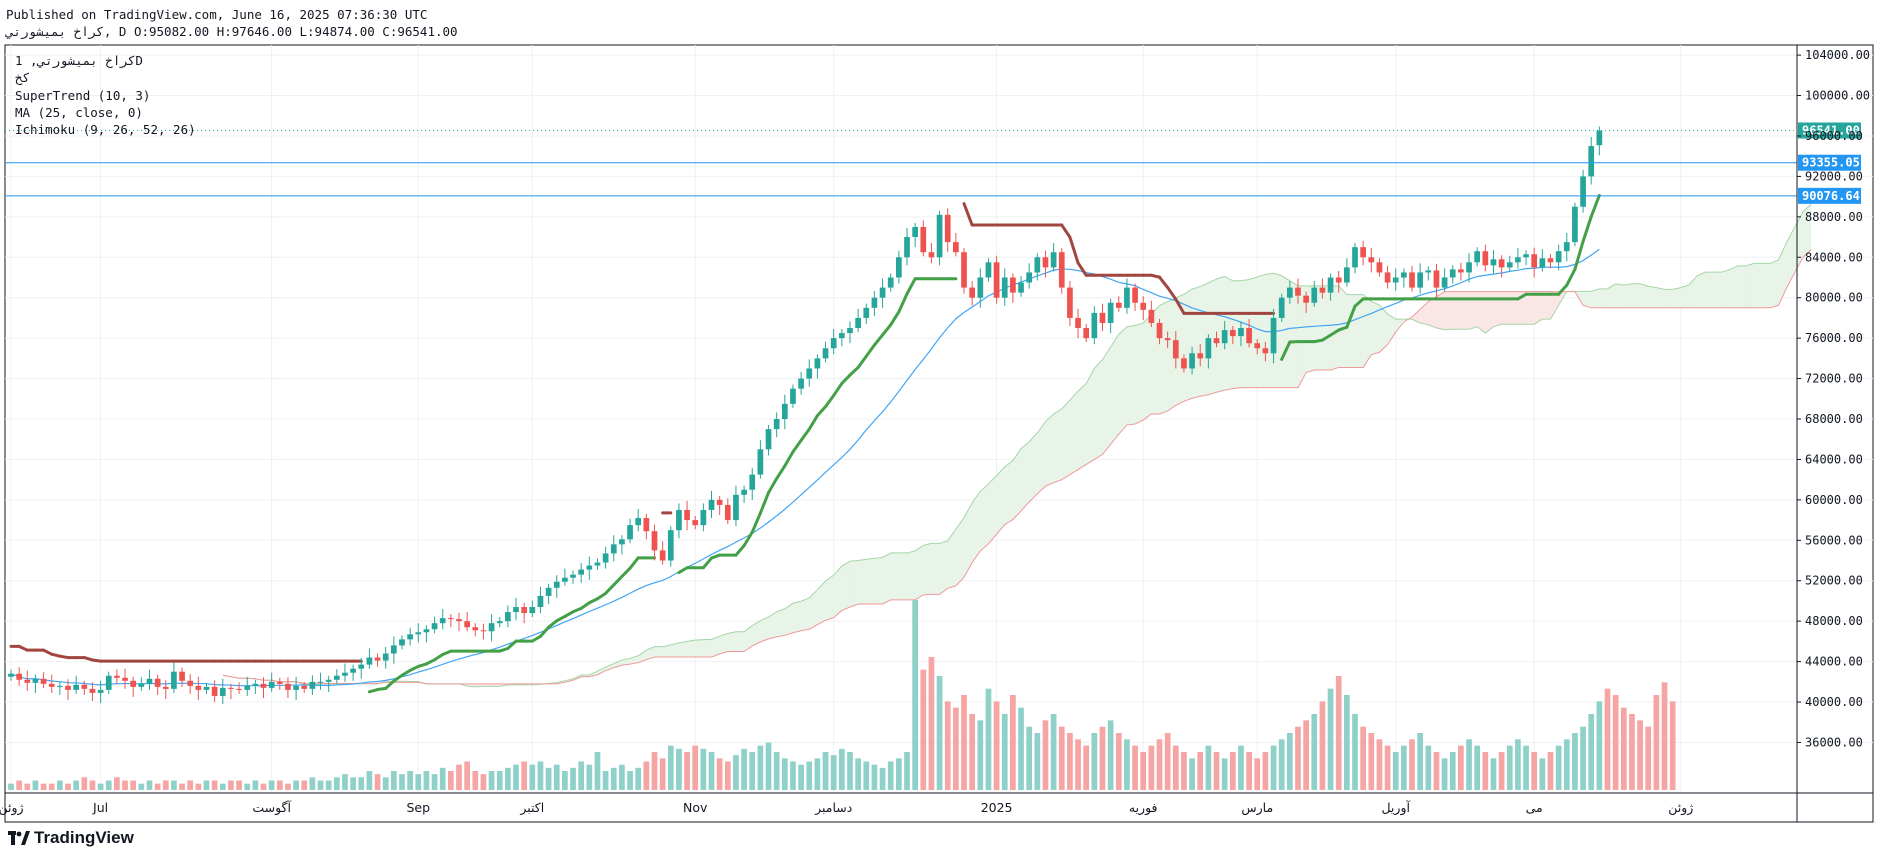  I want to click on x-tick-label: ژوئن, so click(12, 808).